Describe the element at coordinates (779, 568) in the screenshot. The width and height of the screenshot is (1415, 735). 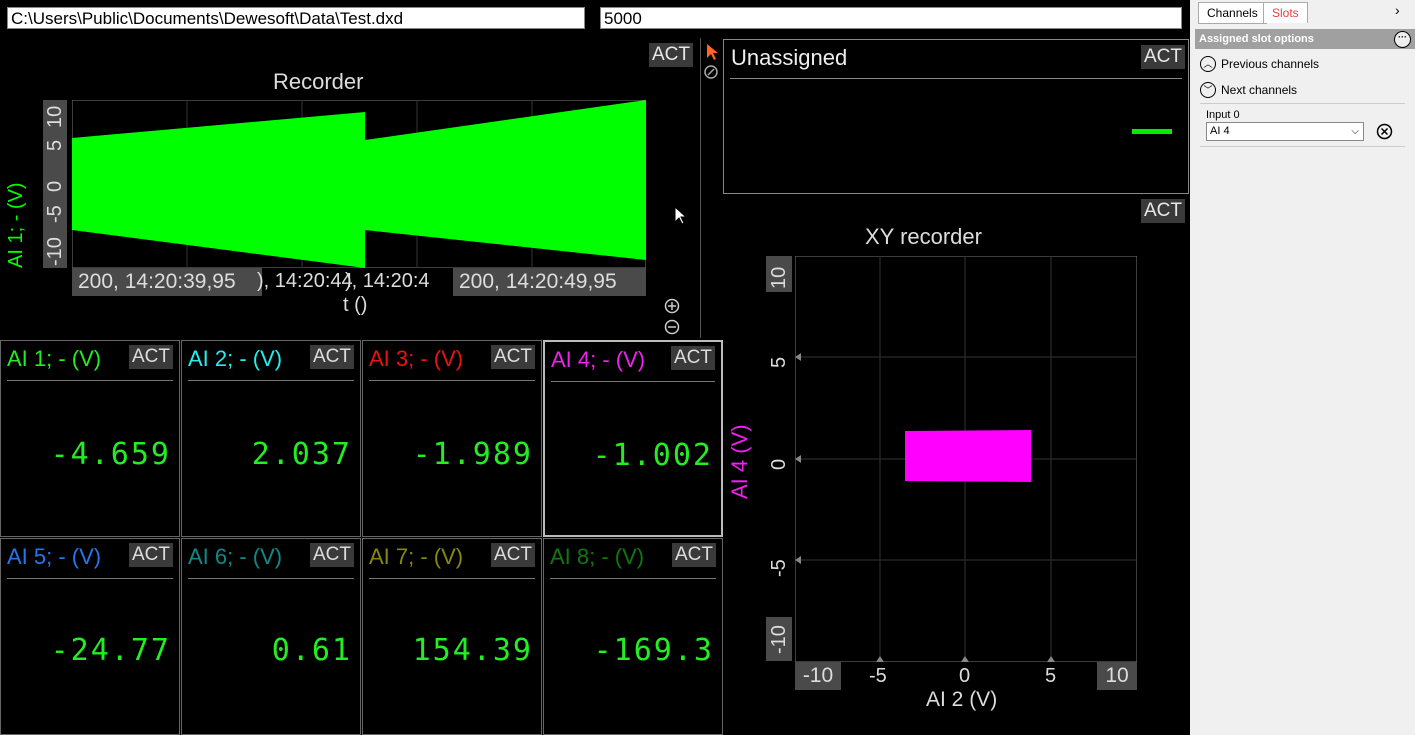
I see `xy-ytick: -5` at that location.